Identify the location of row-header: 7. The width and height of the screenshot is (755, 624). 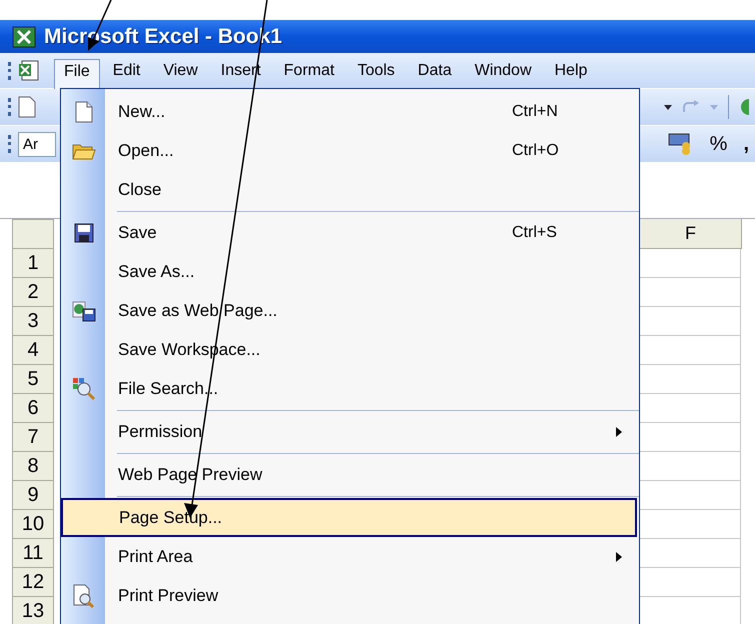
(33, 437).